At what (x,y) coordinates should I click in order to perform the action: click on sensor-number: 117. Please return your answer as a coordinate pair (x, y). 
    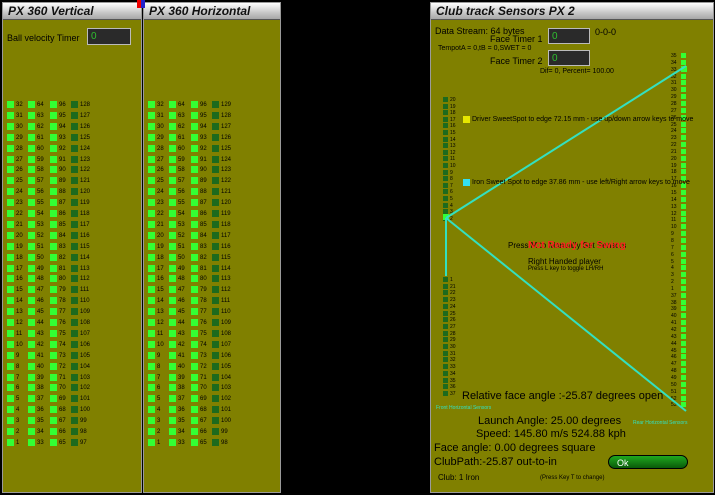
    Looking at the image, I should click on (85, 224).